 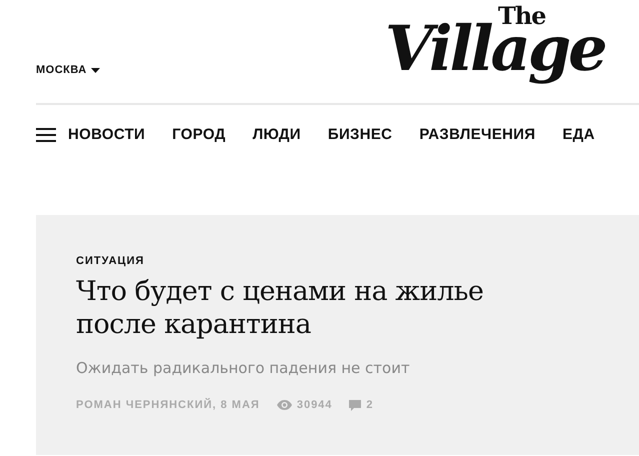 I want to click on nav-link: ГОРОД, so click(x=199, y=134).